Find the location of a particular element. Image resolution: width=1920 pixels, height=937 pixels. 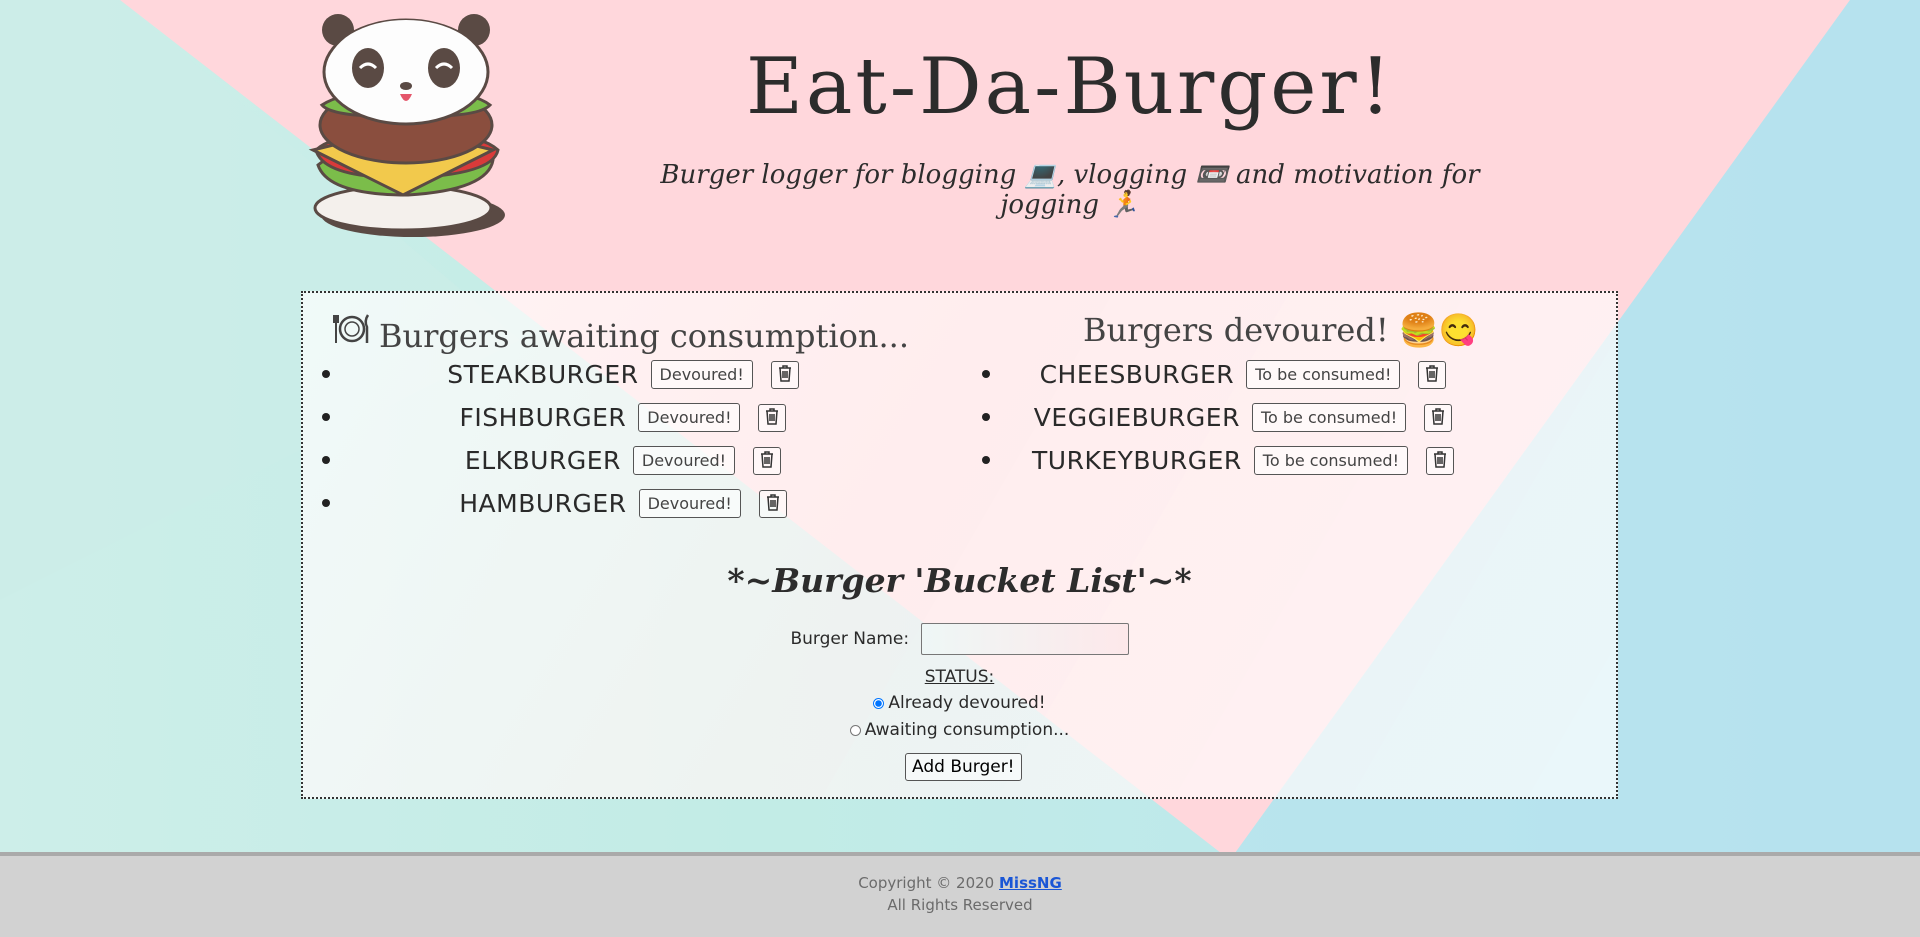

list-item: FISHBURGER Devoured! is located at coordinates (623, 417).